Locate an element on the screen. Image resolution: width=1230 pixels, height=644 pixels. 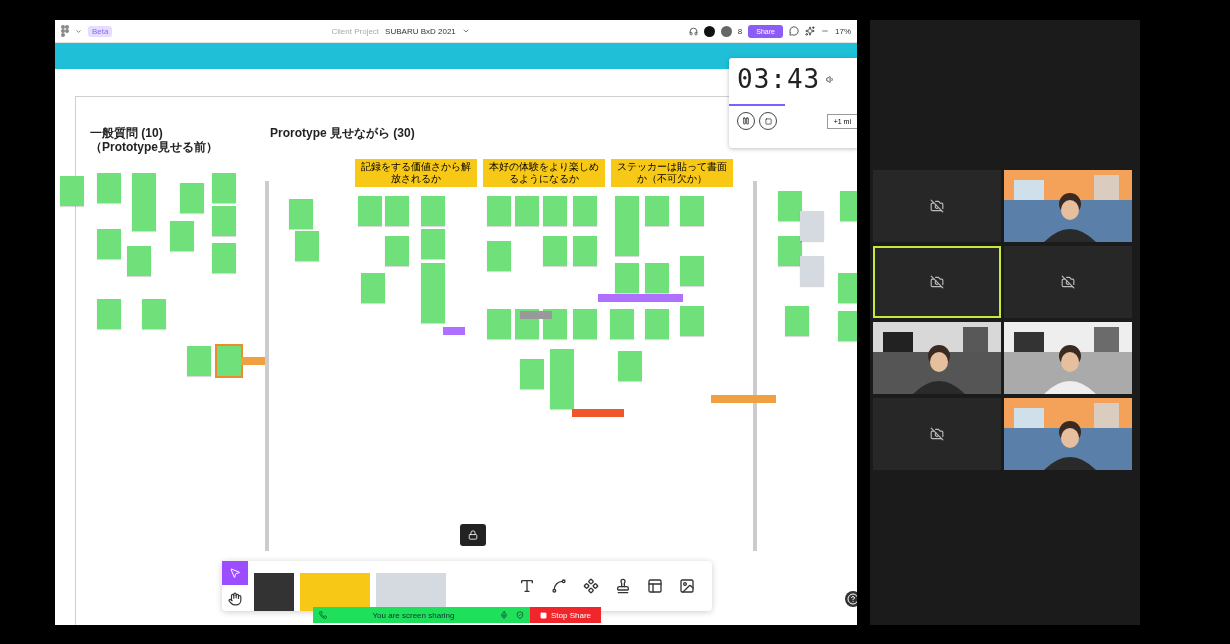
help-button is located at coordinates (851, 599).